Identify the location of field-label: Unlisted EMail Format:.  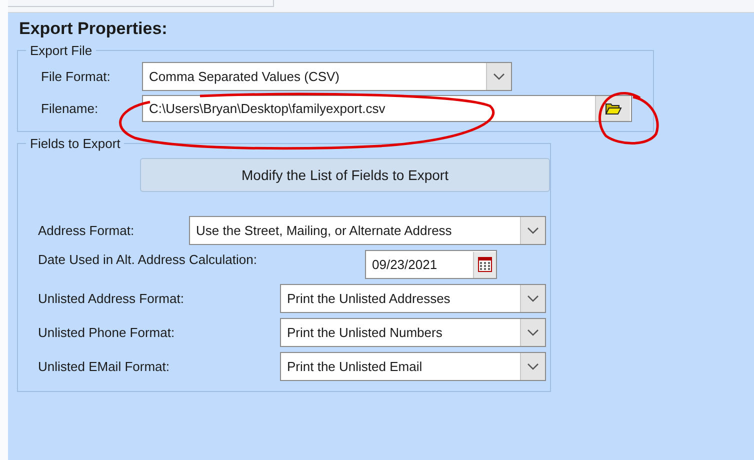
(103, 366).